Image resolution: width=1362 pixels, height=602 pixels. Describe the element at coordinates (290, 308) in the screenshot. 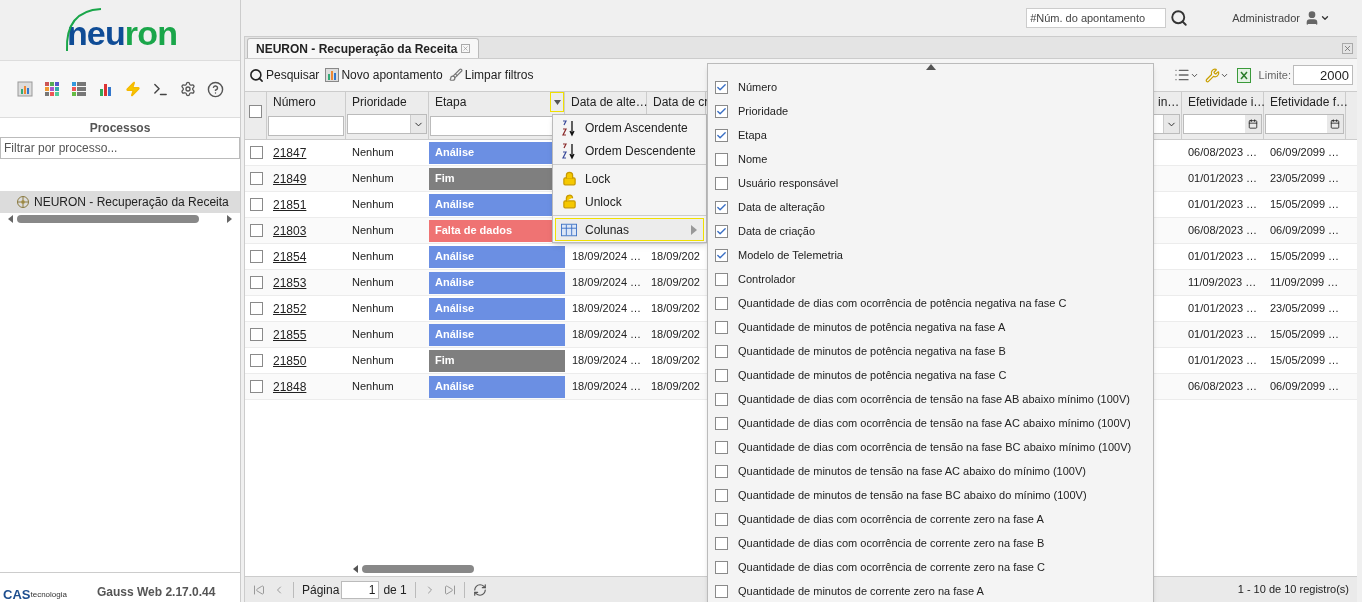

I see `record-link: 21852` at that location.